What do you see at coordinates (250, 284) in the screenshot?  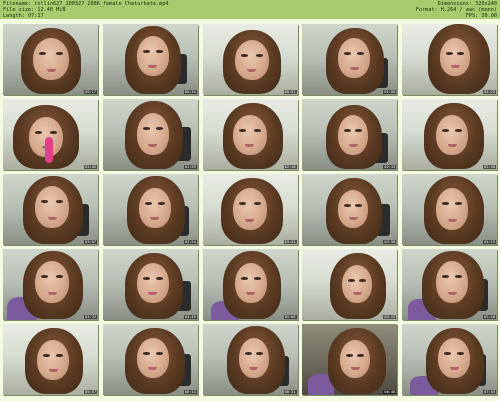 I see `video-frame-thumbnail: 05:06` at bounding box center [250, 284].